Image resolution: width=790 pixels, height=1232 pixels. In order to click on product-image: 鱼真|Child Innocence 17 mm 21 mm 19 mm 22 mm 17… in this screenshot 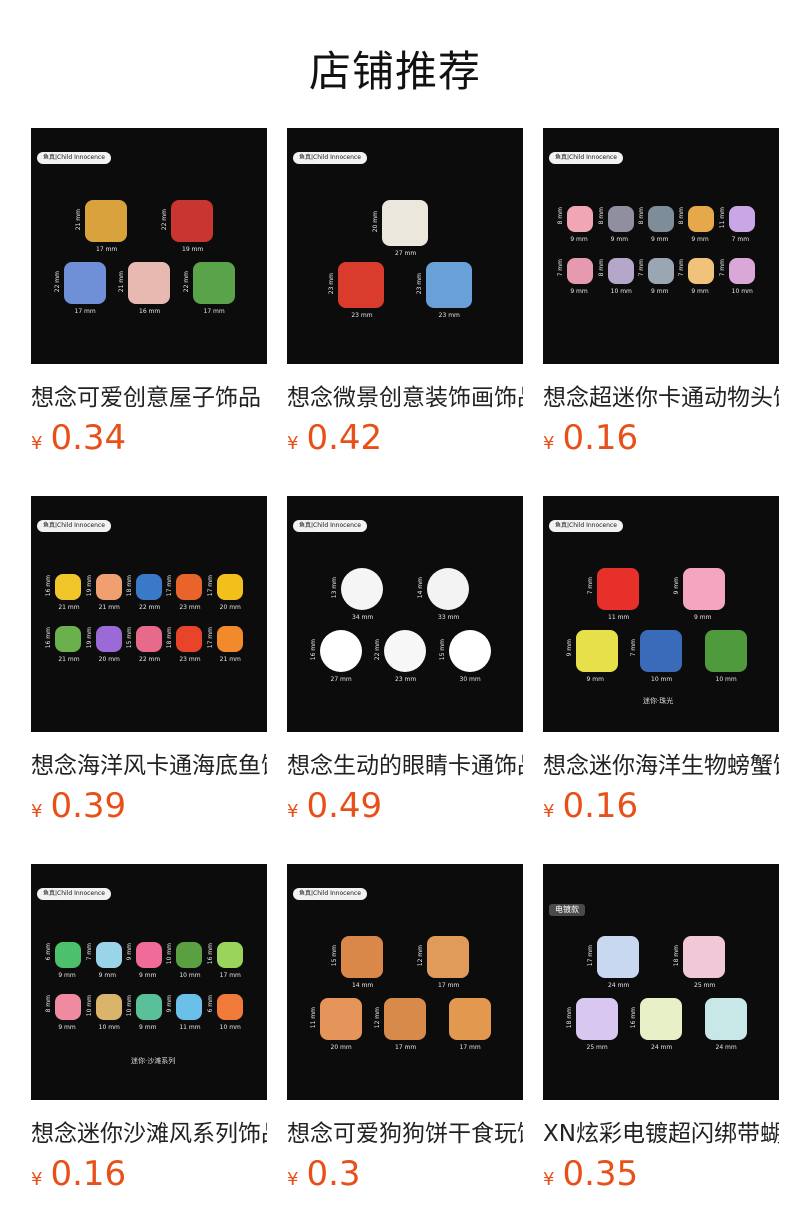, I will do `click(149, 246)`.